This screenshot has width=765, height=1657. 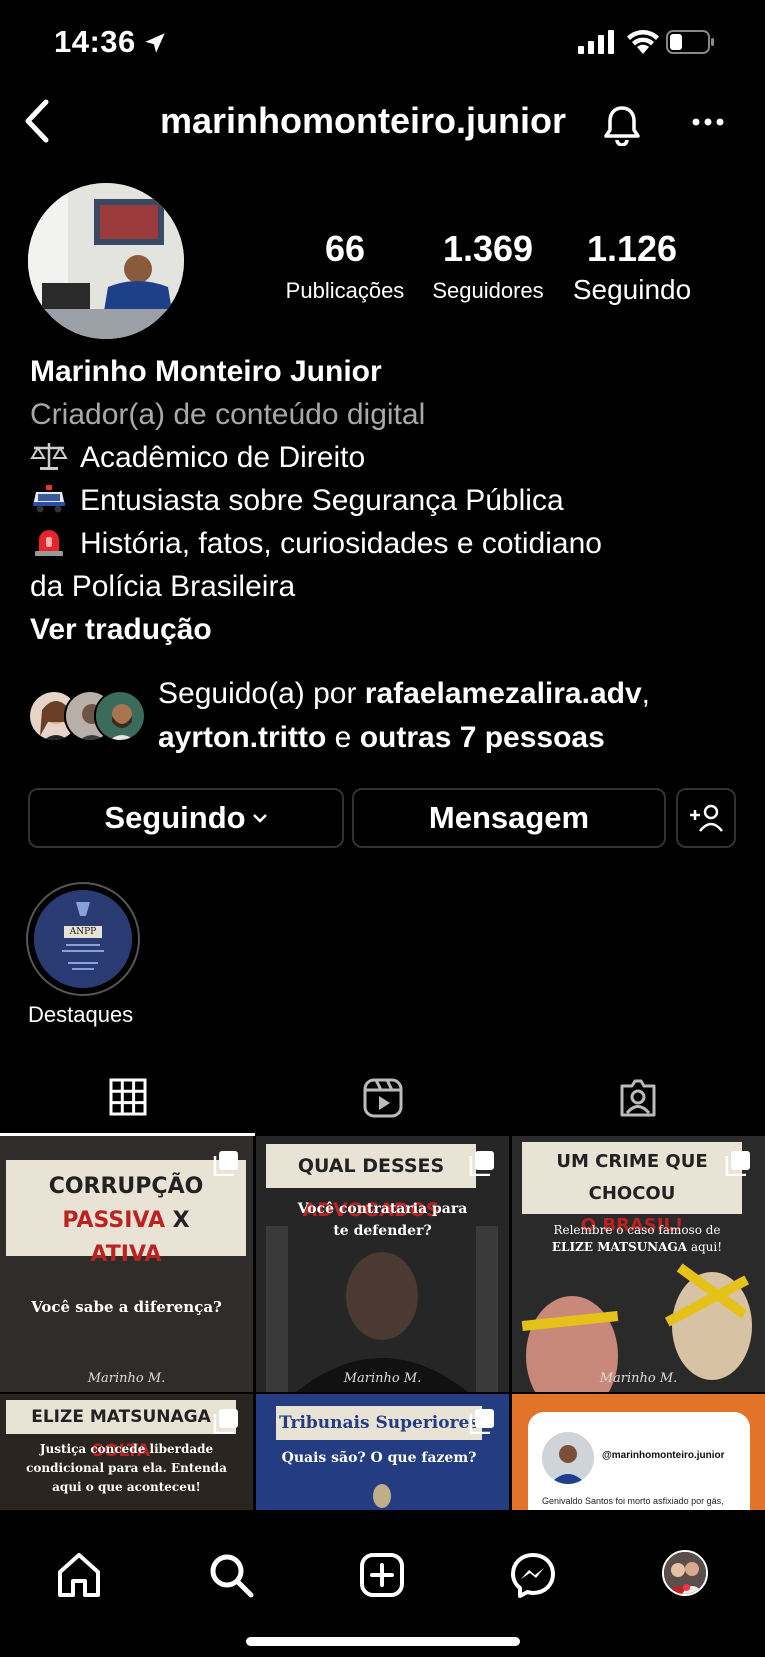 I want to click on profile-tabs, so click(x=382, y=1098).